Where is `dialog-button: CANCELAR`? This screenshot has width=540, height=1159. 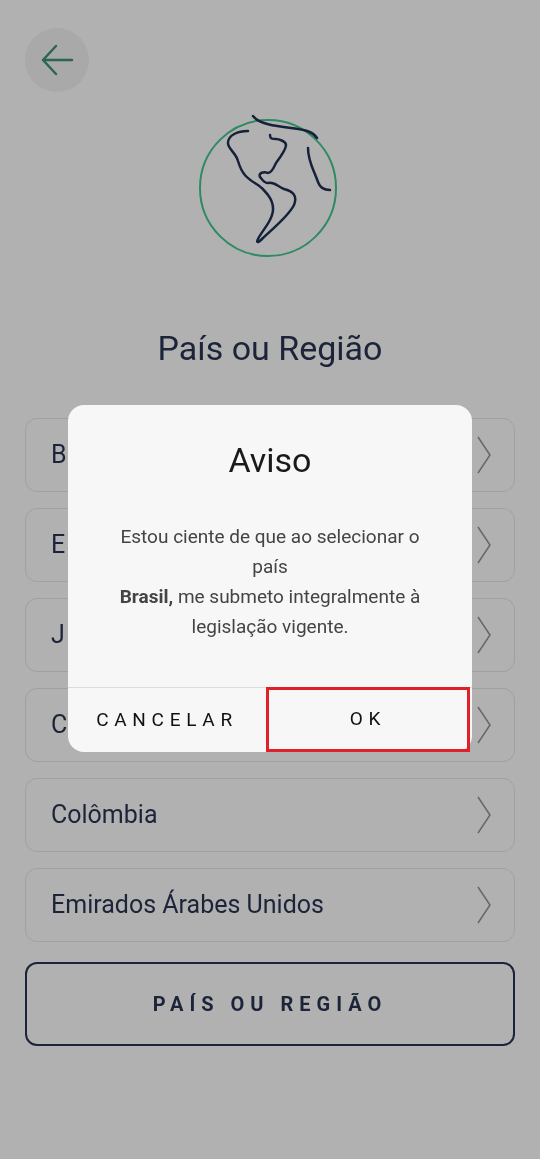 dialog-button: CANCELAR is located at coordinates (167, 720).